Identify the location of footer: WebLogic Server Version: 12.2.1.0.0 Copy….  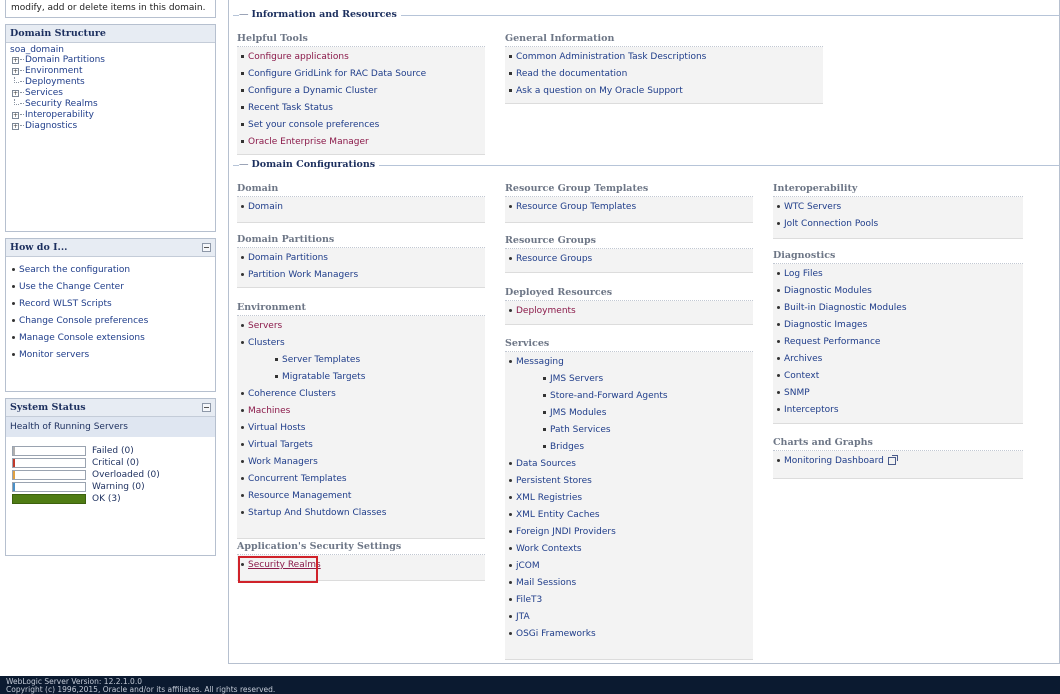
(530, 685).